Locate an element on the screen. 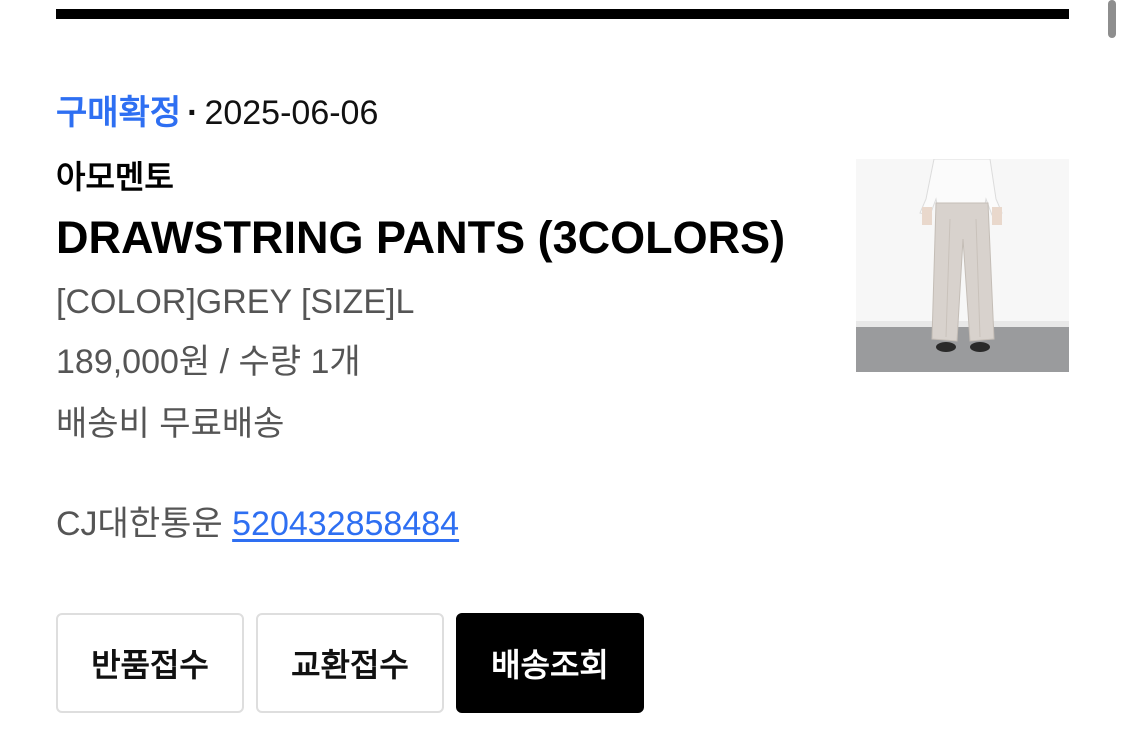  product-photo-icon is located at coordinates (962, 265).